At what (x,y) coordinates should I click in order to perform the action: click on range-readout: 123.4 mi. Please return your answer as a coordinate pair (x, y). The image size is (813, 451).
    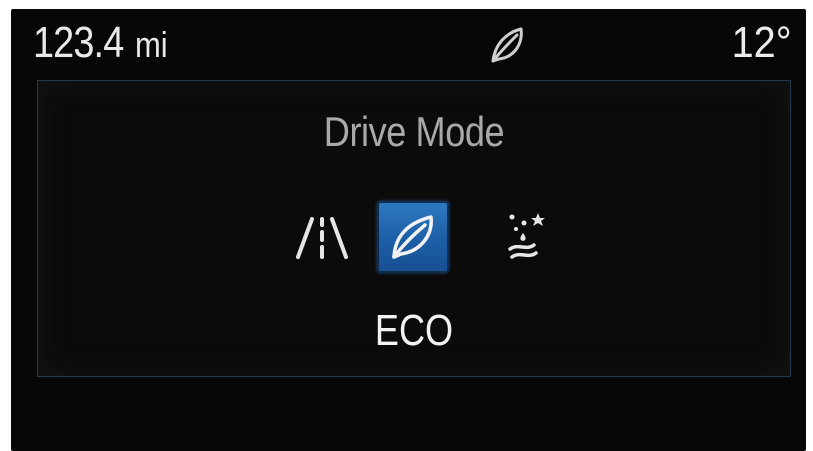
    Looking at the image, I should click on (103, 43).